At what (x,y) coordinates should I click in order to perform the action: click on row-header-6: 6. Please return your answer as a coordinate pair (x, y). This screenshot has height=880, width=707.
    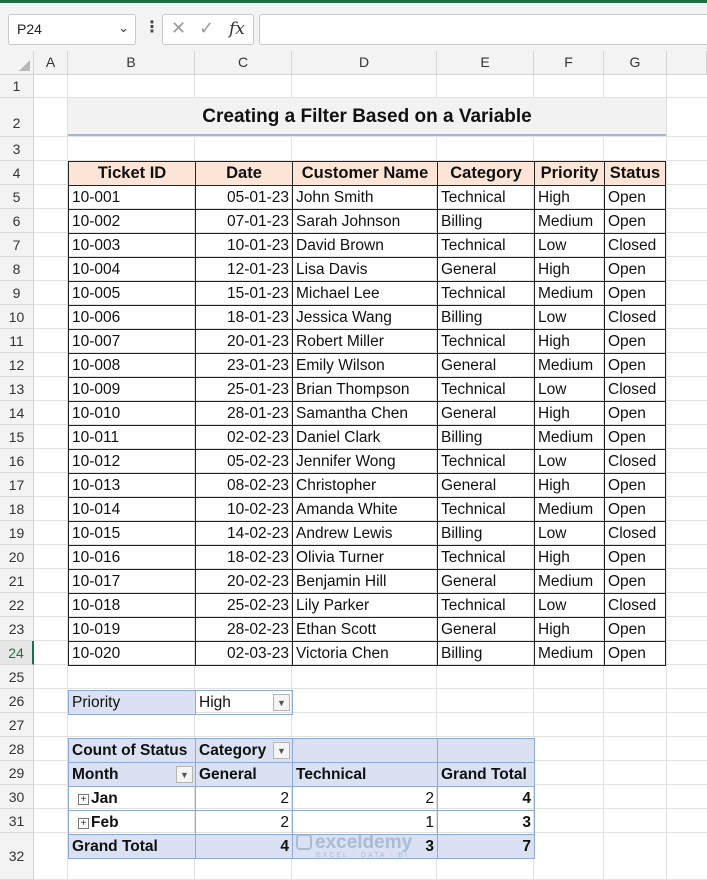
    Looking at the image, I should click on (17, 221).